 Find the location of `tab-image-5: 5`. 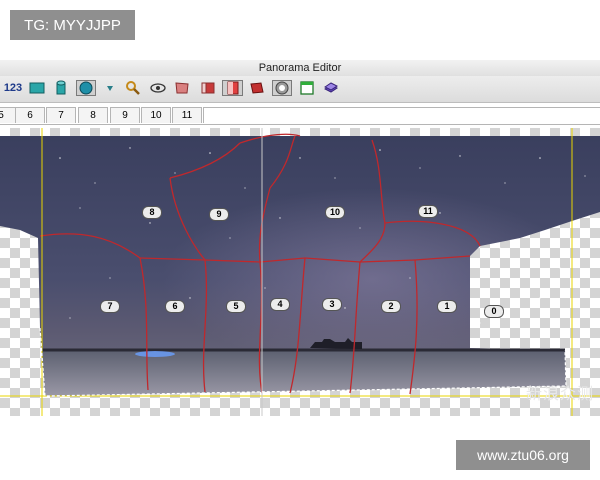

tab-image-5: 5 is located at coordinates (8, 115).